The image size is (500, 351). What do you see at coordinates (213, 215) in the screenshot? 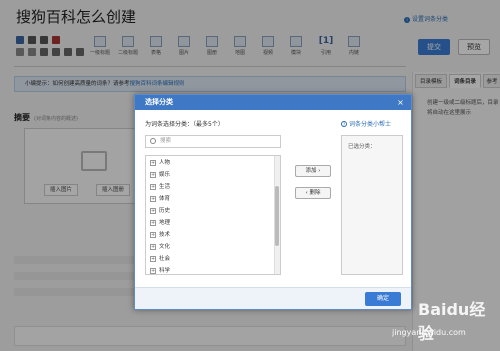
I see `category-list: + 人物 + 娱乐 + 生活 + 体育 + 历史 + 地理 + 技术 + 文化 + 社会 + 科学` at bounding box center [213, 215].